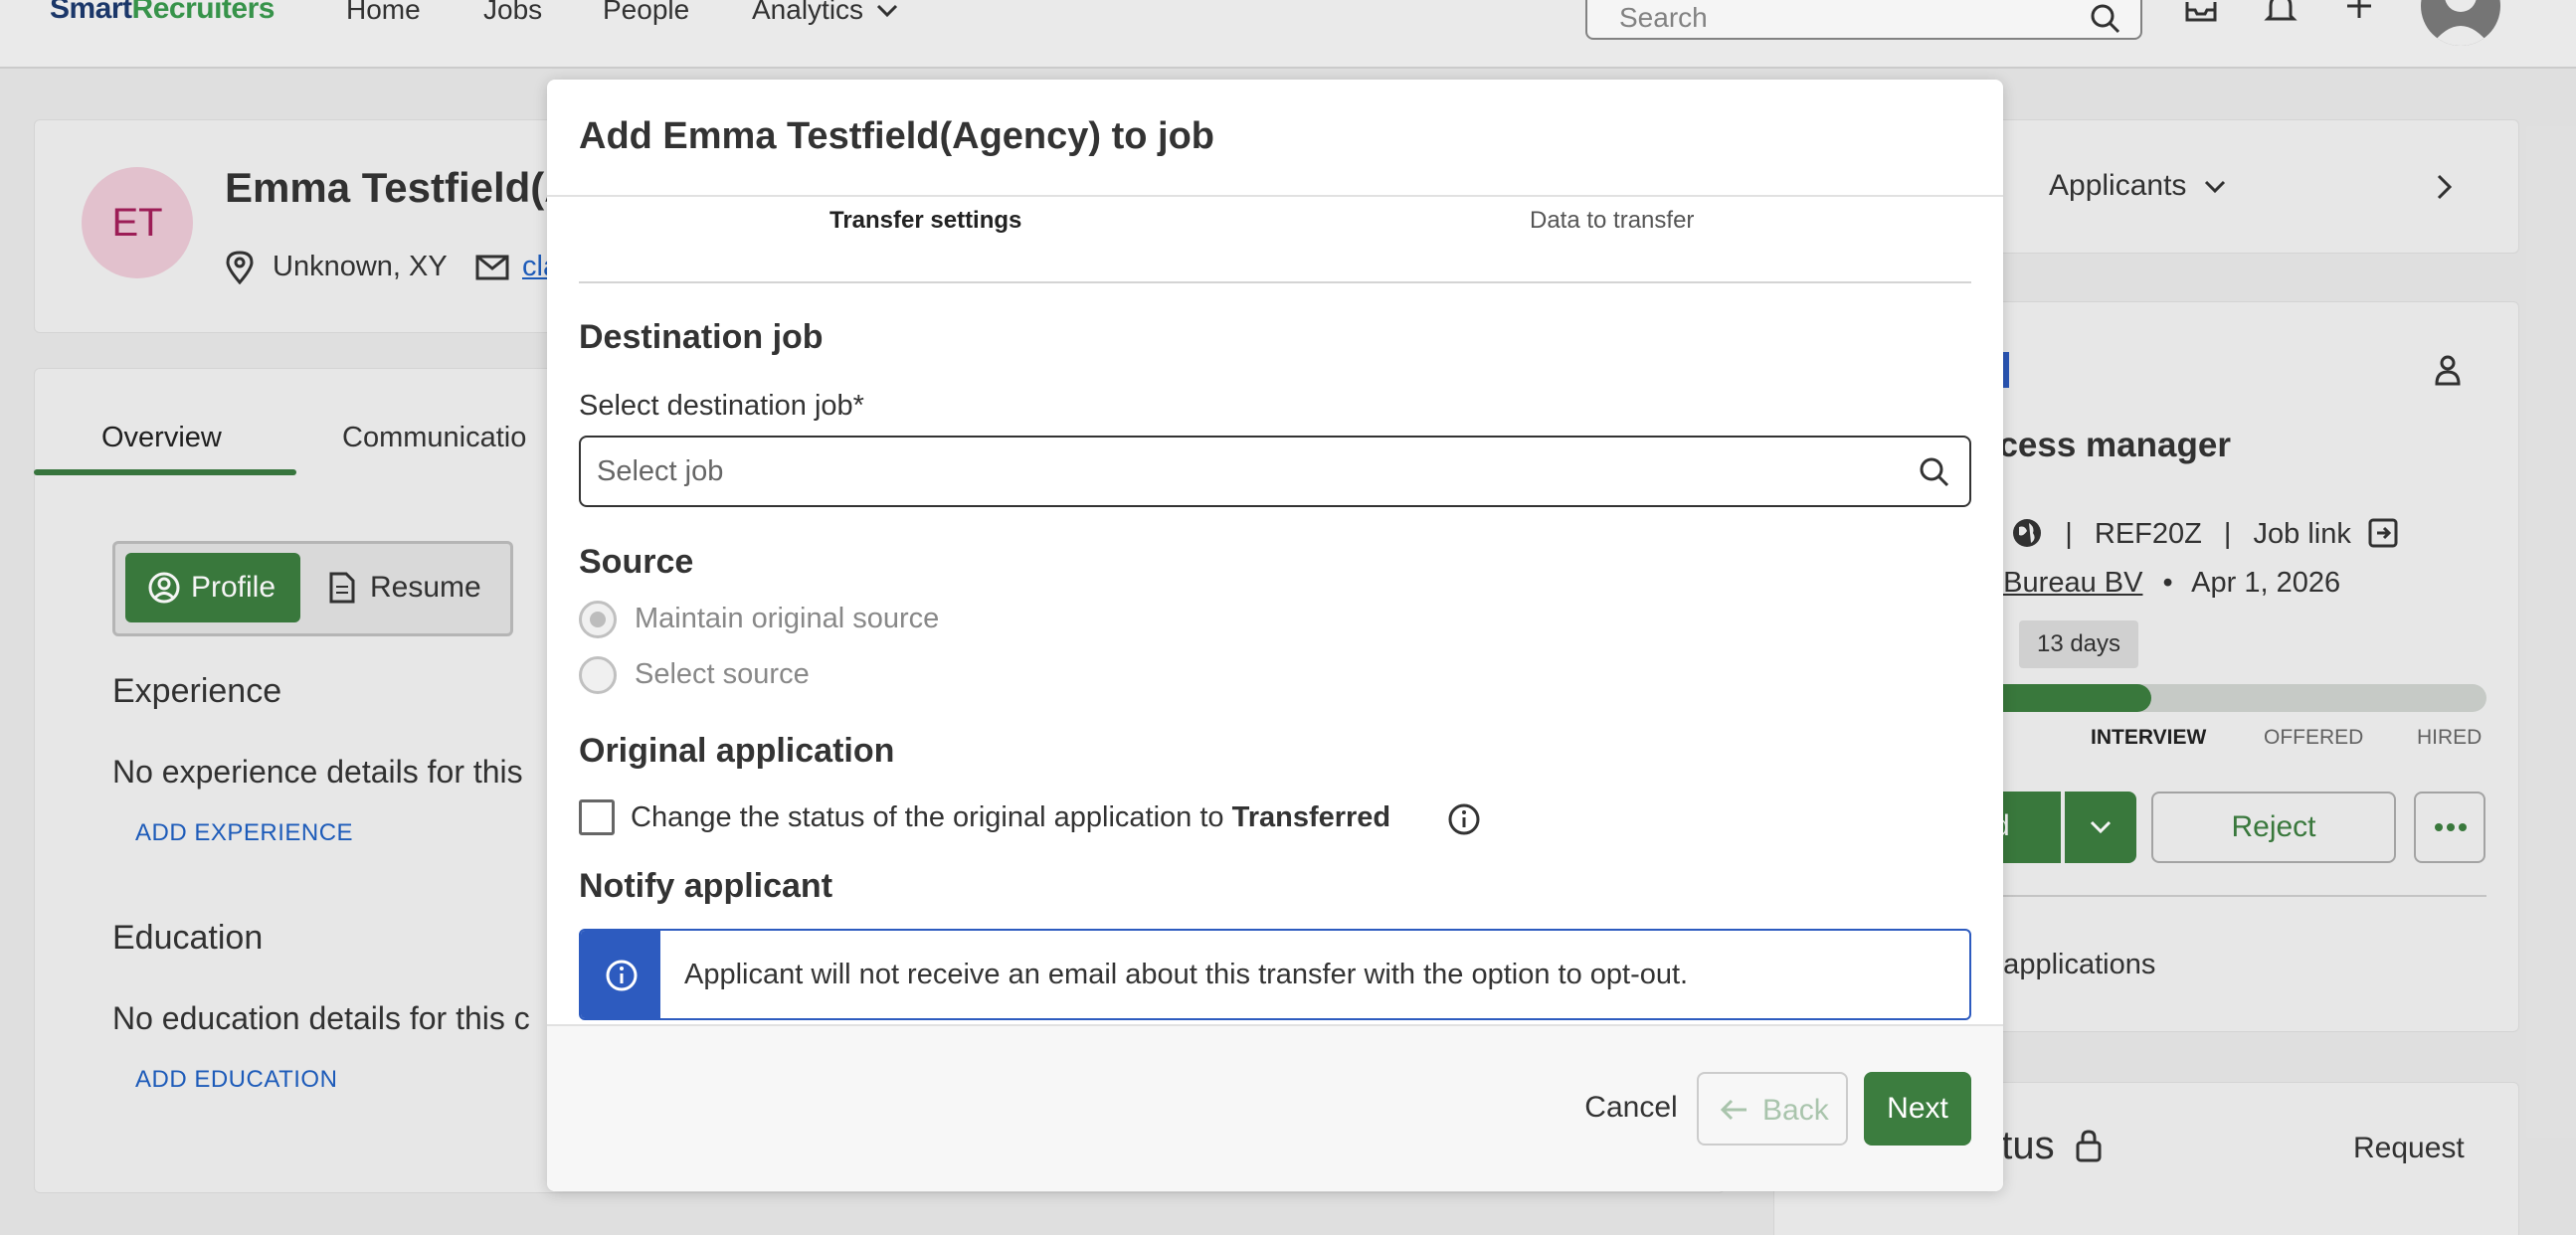 The height and width of the screenshot is (1235, 2576). I want to click on notify-applicant-heading: Notify applicant, so click(706, 886).